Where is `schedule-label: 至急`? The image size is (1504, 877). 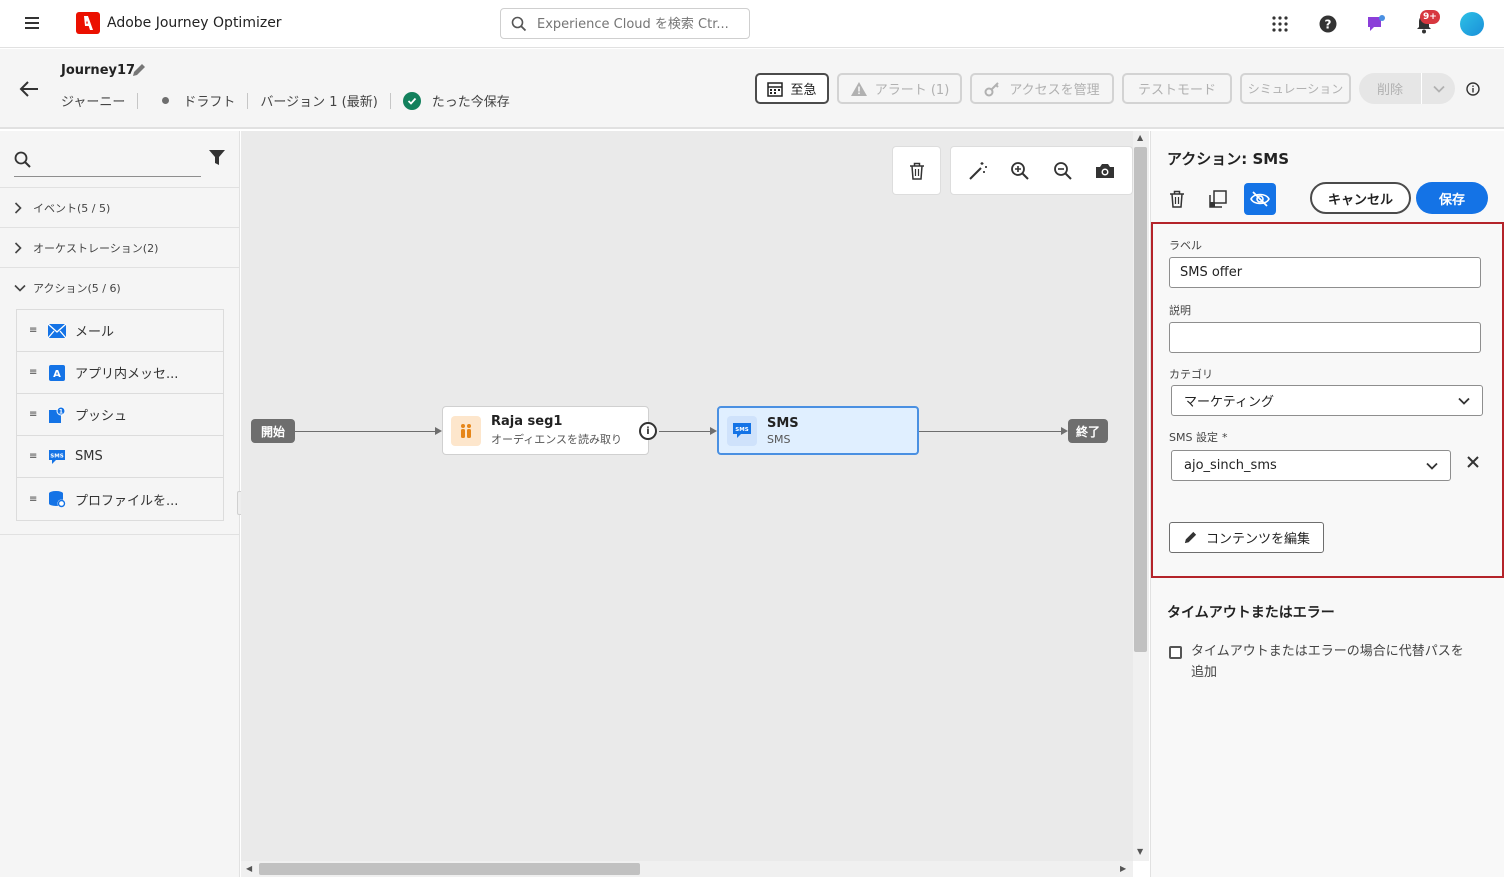 schedule-label: 至急 is located at coordinates (803, 90).